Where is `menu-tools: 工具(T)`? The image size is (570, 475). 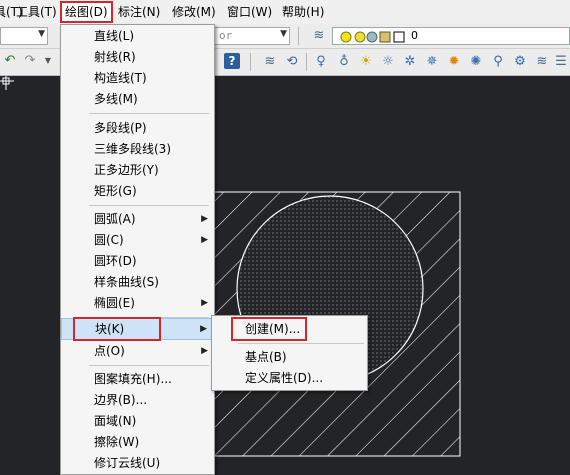 menu-tools: 工具(T) is located at coordinates (36, 12).